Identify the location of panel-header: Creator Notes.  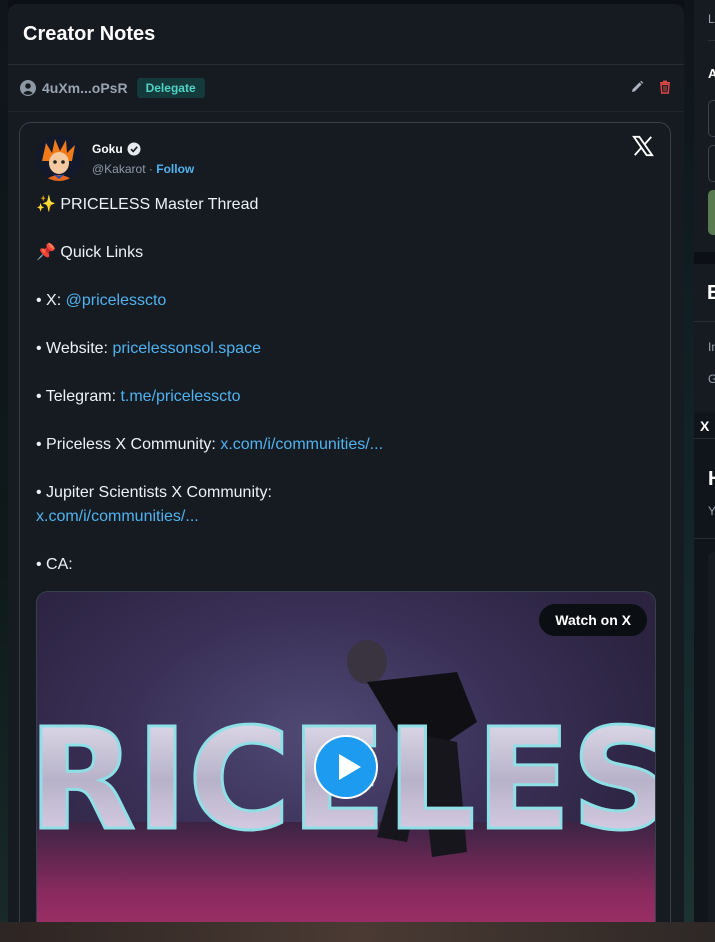
(346, 34).